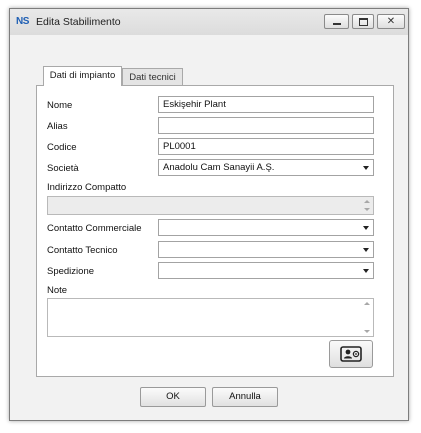  Describe the element at coordinates (152, 77) in the screenshot. I see `tab-dati-tecnici: Dati tecnici` at that location.